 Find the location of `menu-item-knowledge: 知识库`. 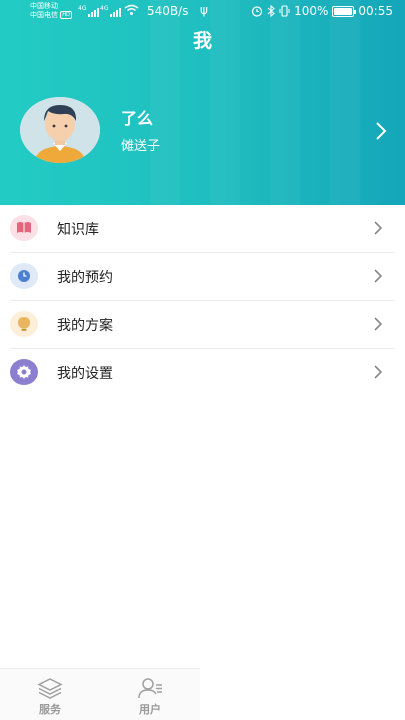

menu-item-knowledge: 知识库 is located at coordinates (202, 229).